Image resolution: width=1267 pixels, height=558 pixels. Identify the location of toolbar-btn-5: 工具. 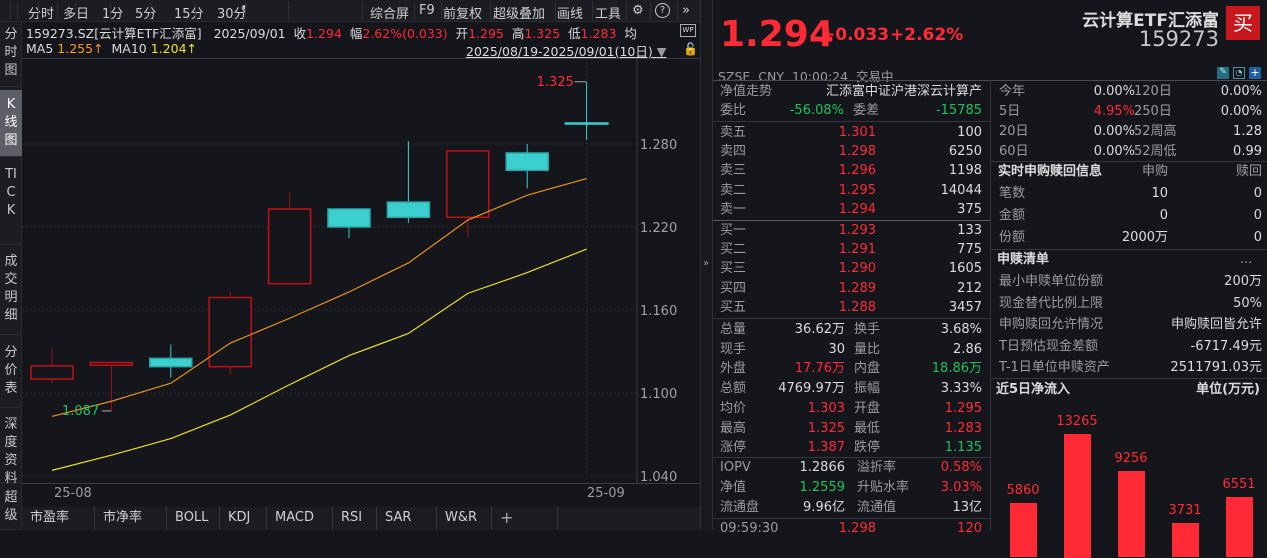
(608, 12).